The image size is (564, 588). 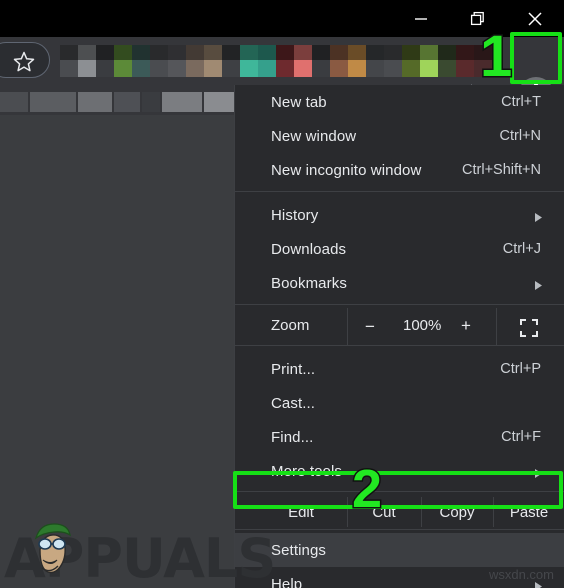 I want to click on paste-button: Paste, so click(x=528, y=512).